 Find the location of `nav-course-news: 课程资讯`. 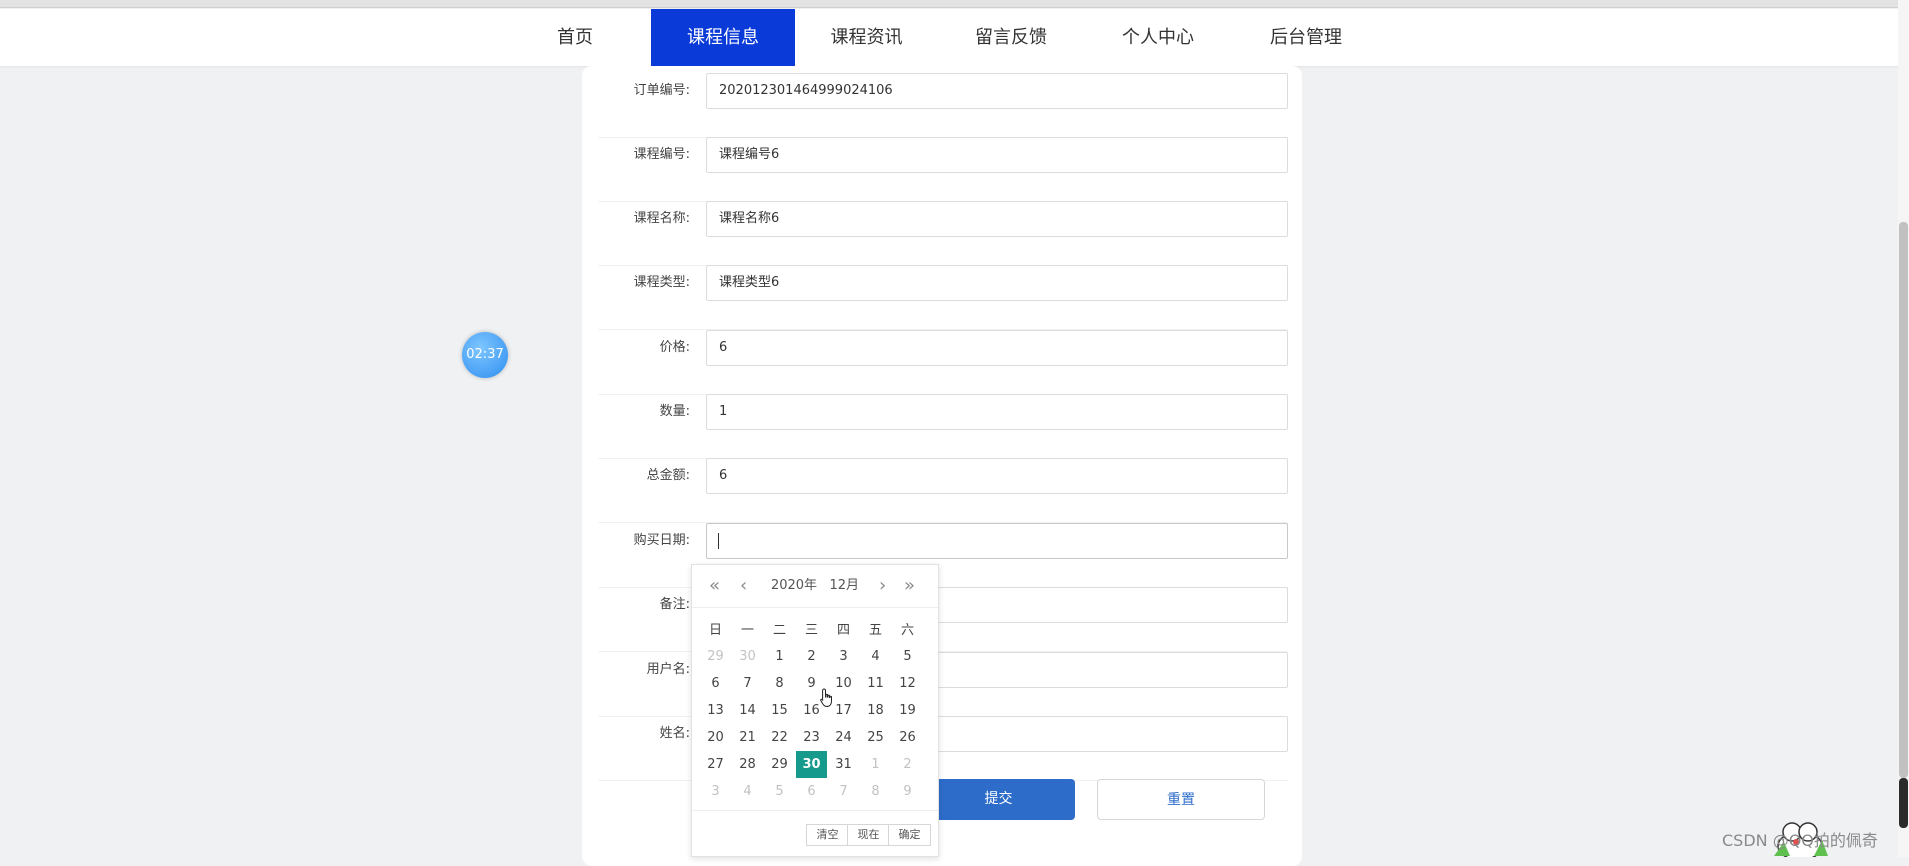

nav-course-news: 课程资讯 is located at coordinates (866, 37).